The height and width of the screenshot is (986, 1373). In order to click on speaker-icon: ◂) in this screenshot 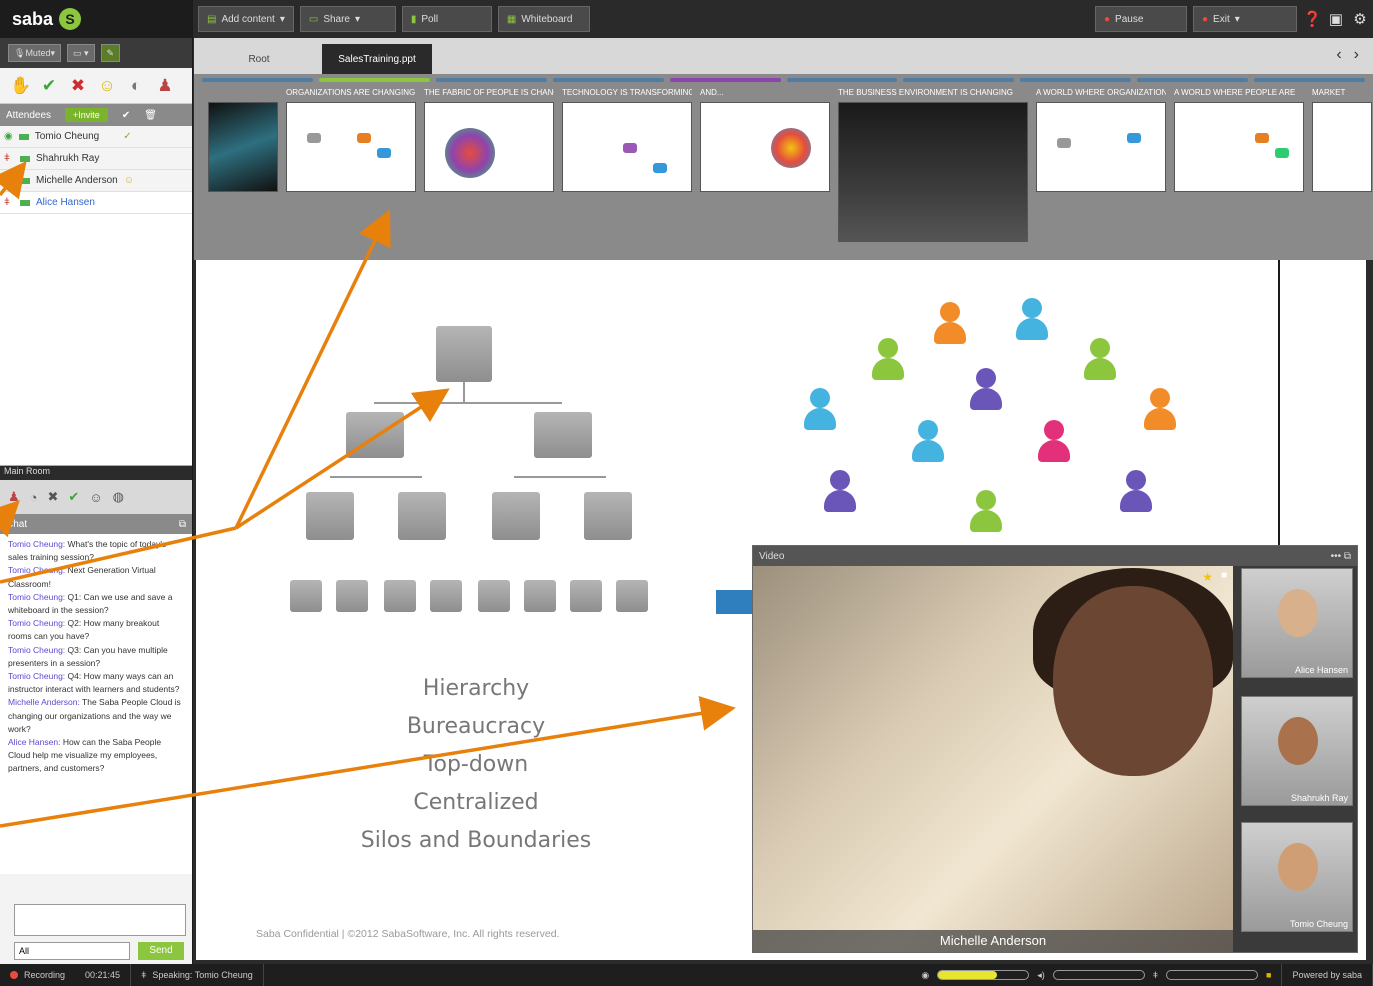, I will do `click(1041, 975)`.